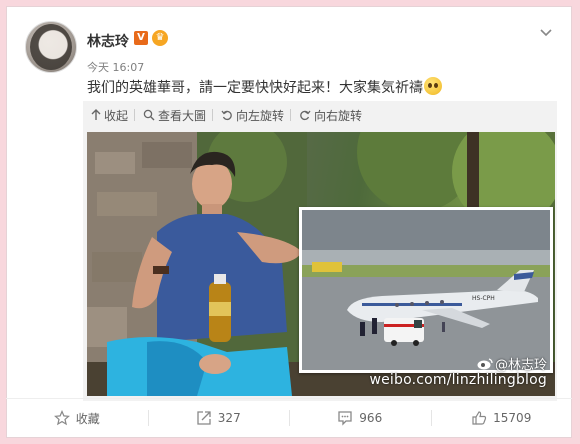 The height and width of the screenshot is (444, 580). I want to click on post-text-content: 我们的英雄華哥，請一定要快快好起来！大家集気祈禱, so click(255, 88).